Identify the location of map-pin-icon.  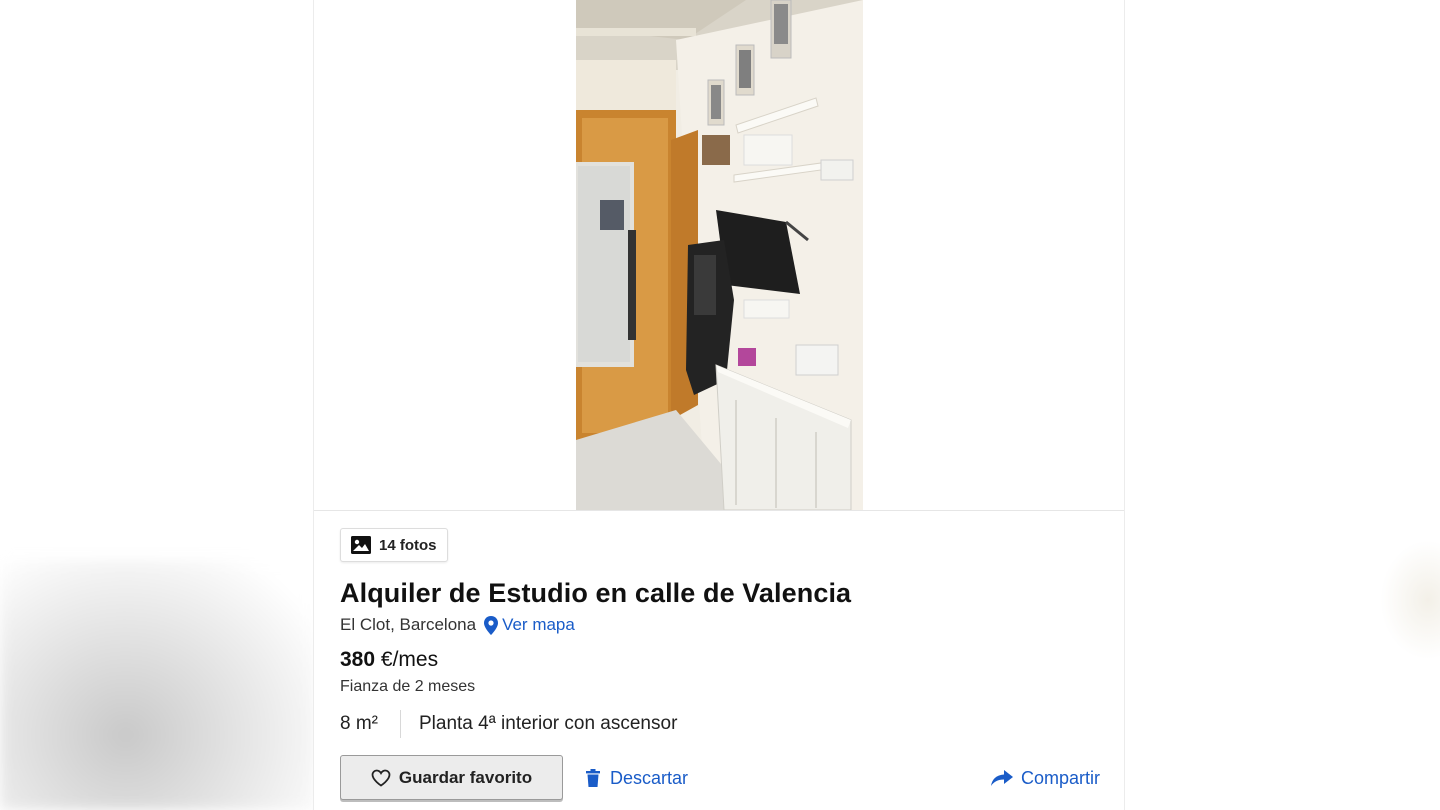
(491, 625).